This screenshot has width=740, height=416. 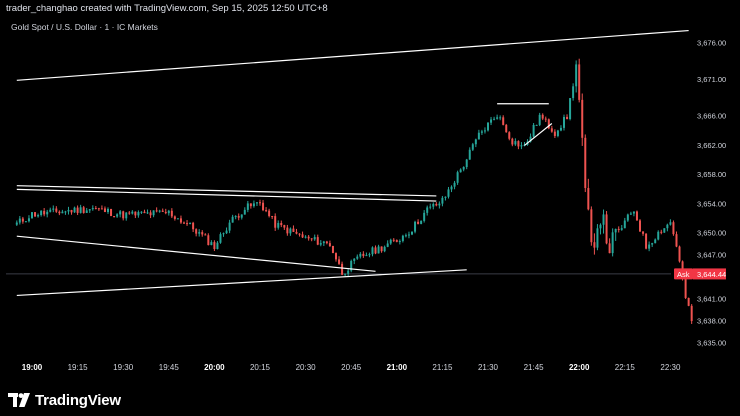 What do you see at coordinates (625, 367) in the screenshot?
I see `time-axis-label: 22:15` at bounding box center [625, 367].